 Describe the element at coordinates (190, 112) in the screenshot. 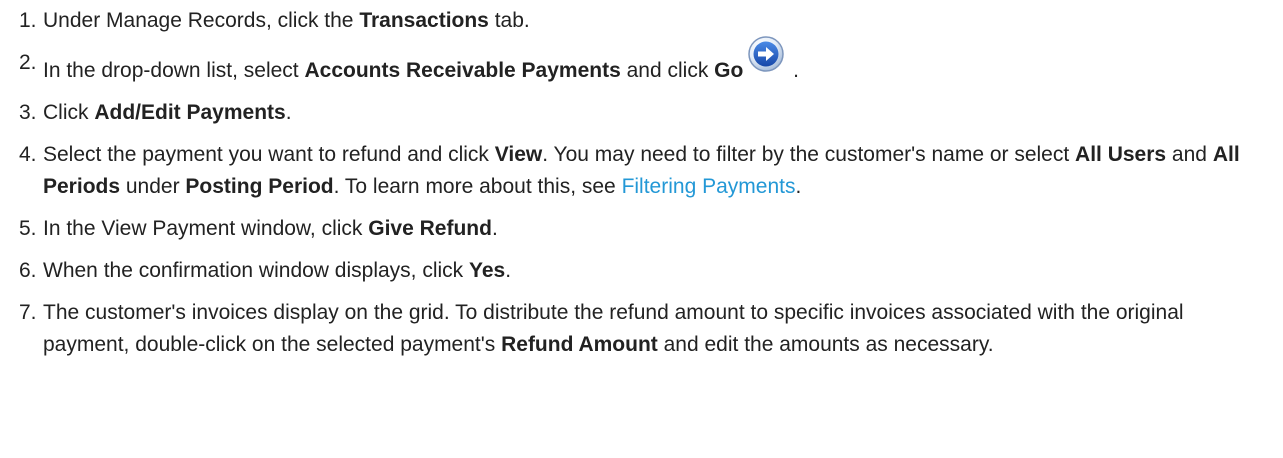

I see `add-edit-payments-term: Add/Edit Payments` at that location.